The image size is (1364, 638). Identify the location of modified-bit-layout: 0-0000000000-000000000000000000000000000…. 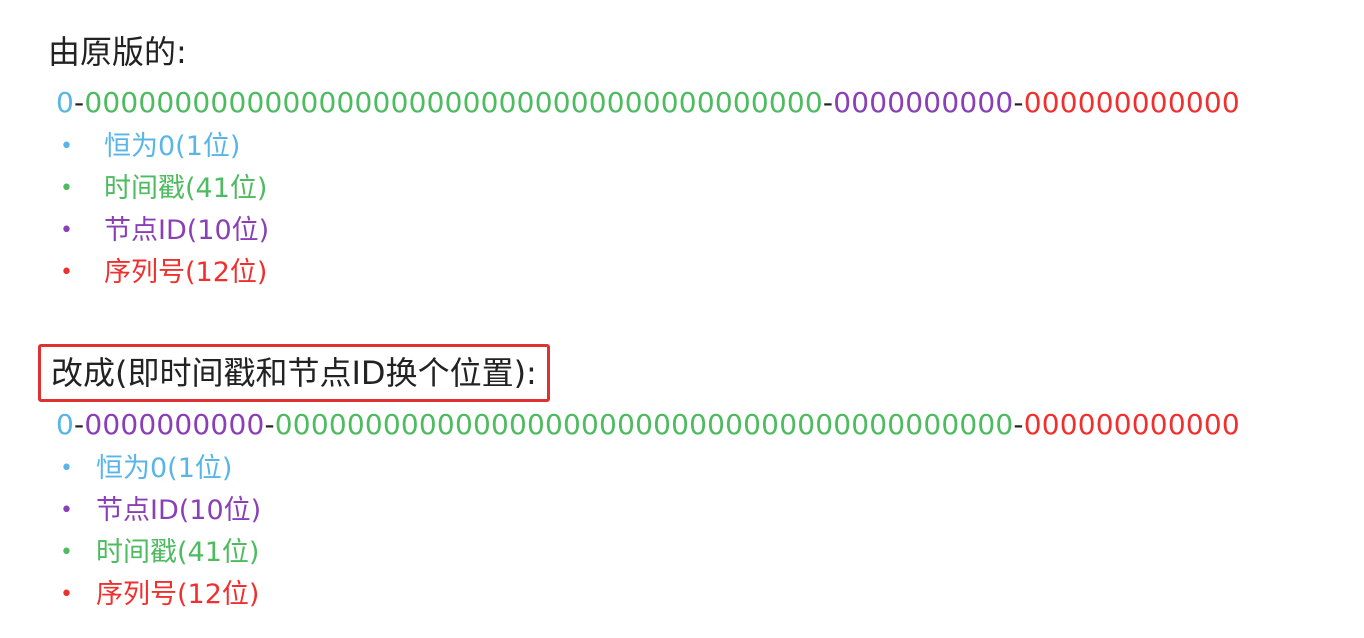
(648, 425).